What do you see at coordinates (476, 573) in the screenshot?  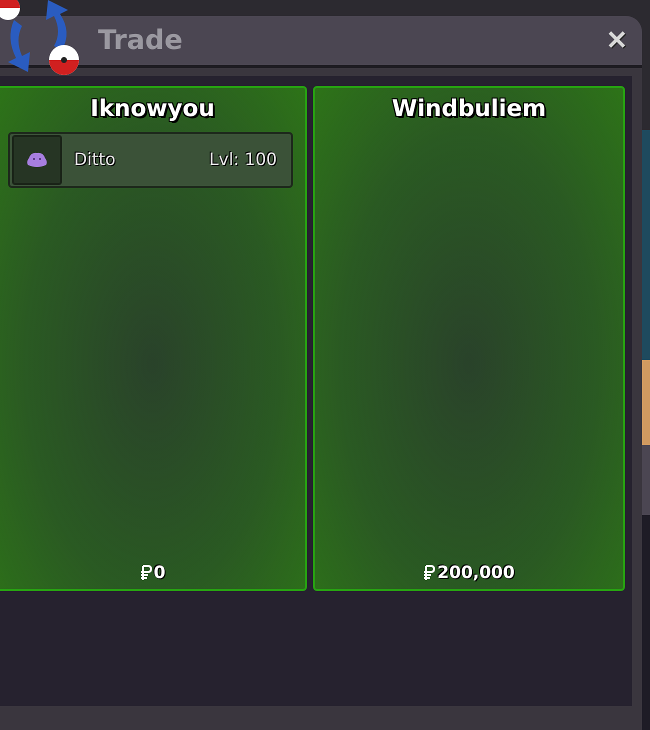 I see `money-amount: 200,000` at bounding box center [476, 573].